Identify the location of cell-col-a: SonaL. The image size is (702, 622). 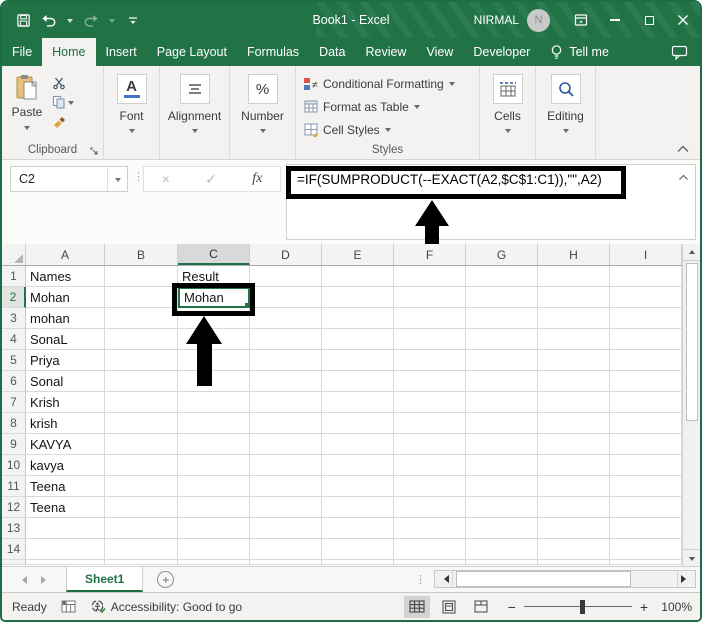
(65, 339).